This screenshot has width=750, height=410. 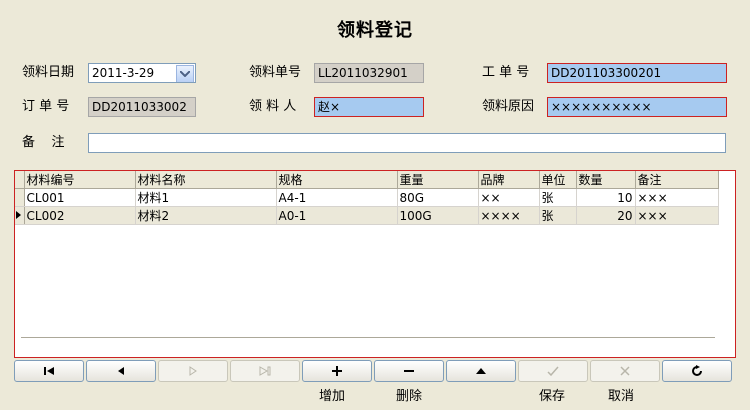 I want to click on x-icon, so click(x=625, y=371).